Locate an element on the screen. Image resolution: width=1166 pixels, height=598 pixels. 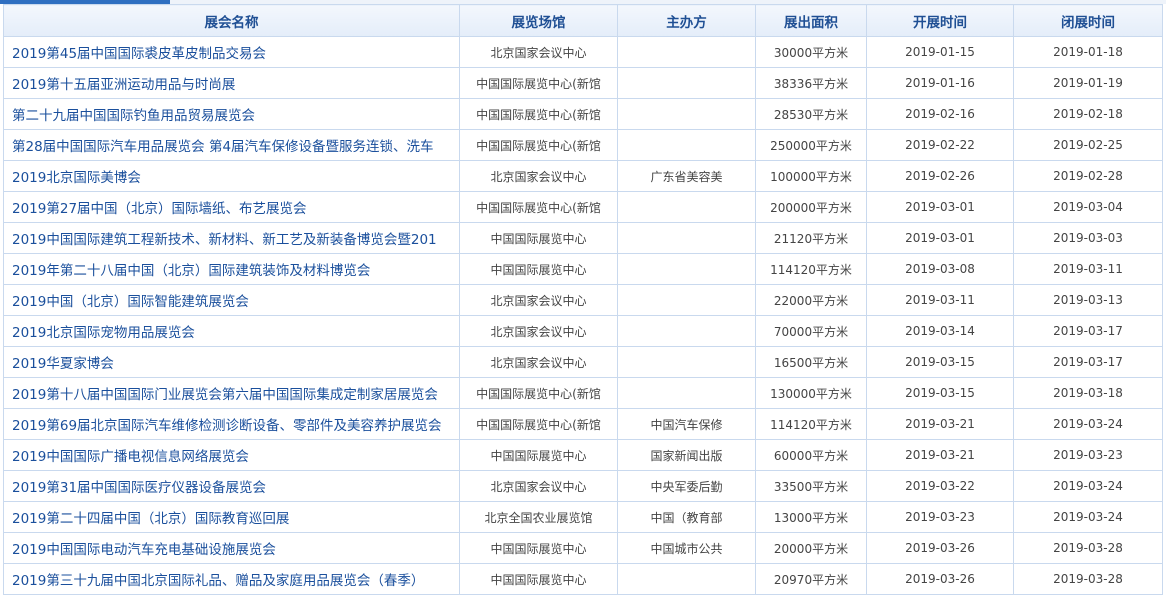
start-date-cell: 2019-01-16 is located at coordinates (940, 83).